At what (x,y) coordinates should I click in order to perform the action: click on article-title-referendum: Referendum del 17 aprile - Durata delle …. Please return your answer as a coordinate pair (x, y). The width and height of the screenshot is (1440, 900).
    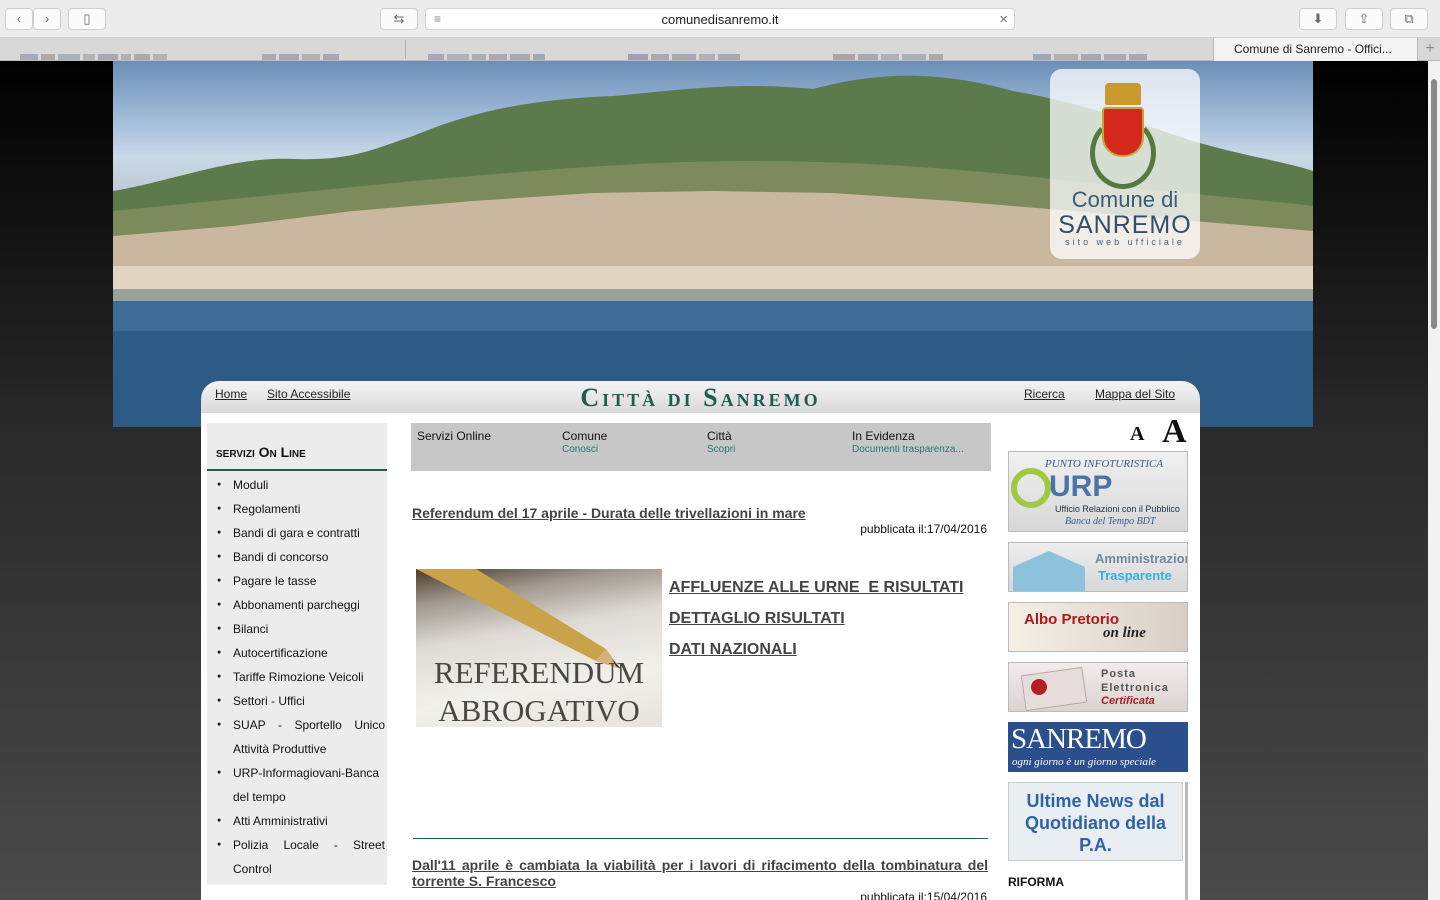
    Looking at the image, I should click on (700, 513).